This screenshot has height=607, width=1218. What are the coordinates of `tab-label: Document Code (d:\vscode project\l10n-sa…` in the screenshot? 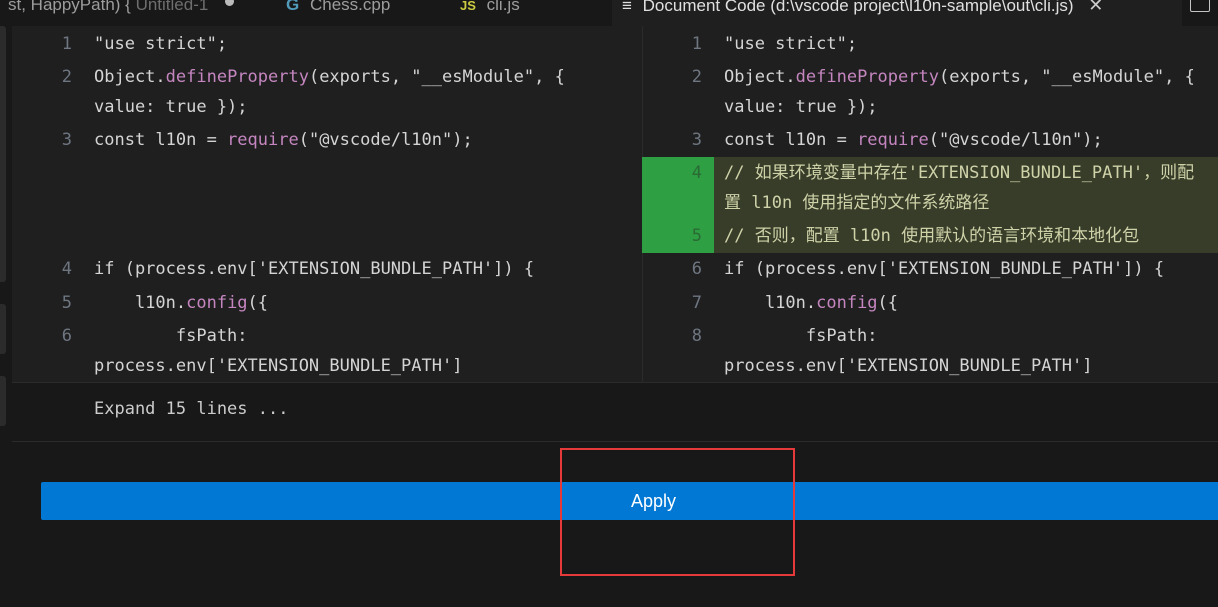 It's located at (858, 7).